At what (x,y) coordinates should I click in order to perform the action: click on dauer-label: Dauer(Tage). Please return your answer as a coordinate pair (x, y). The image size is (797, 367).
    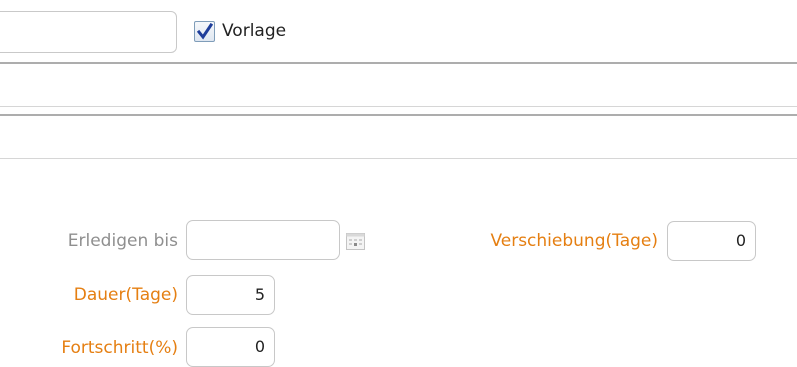
    Looking at the image, I should click on (125, 295).